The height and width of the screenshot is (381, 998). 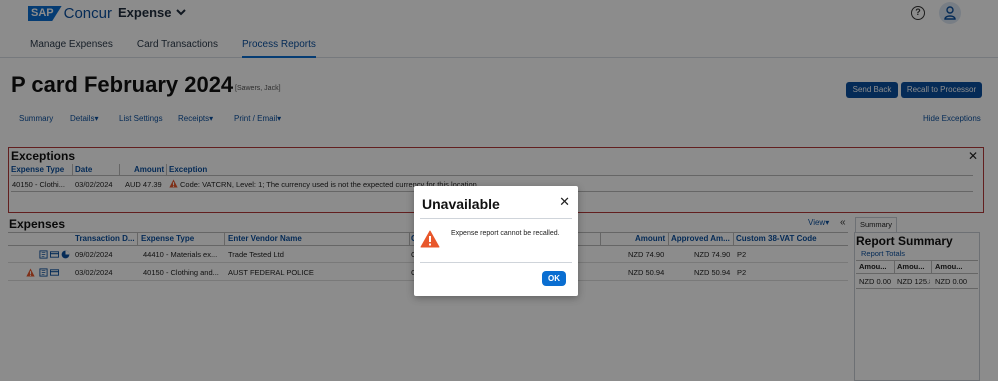 I want to click on ok-button: OK, so click(x=554, y=278).